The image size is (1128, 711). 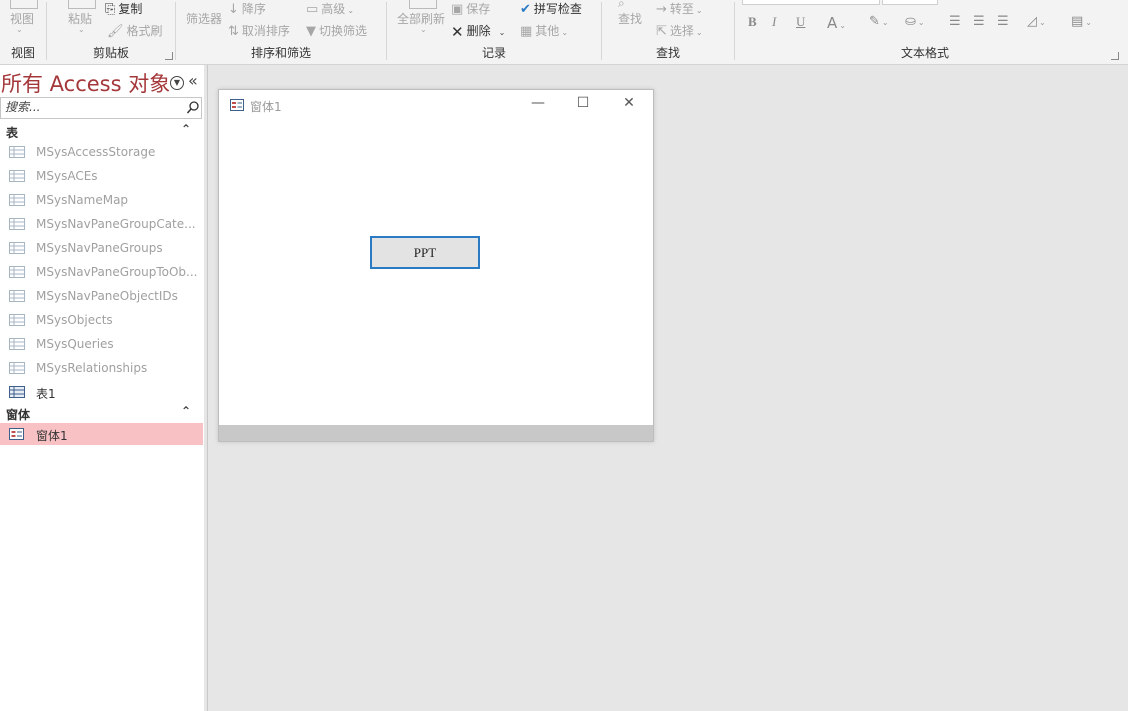 What do you see at coordinates (19, 29) in the screenshot?
I see `view-dropdown-icon: ⌄` at bounding box center [19, 29].